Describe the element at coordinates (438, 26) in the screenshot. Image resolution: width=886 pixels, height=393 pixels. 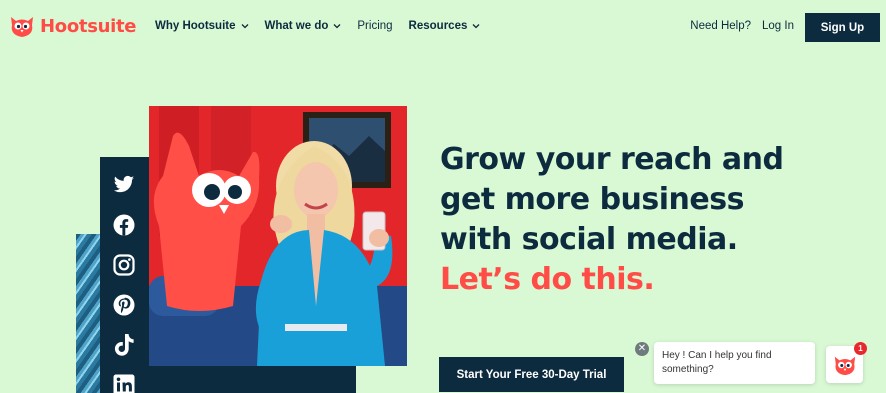
I see `nav-item-label: Resources` at that location.